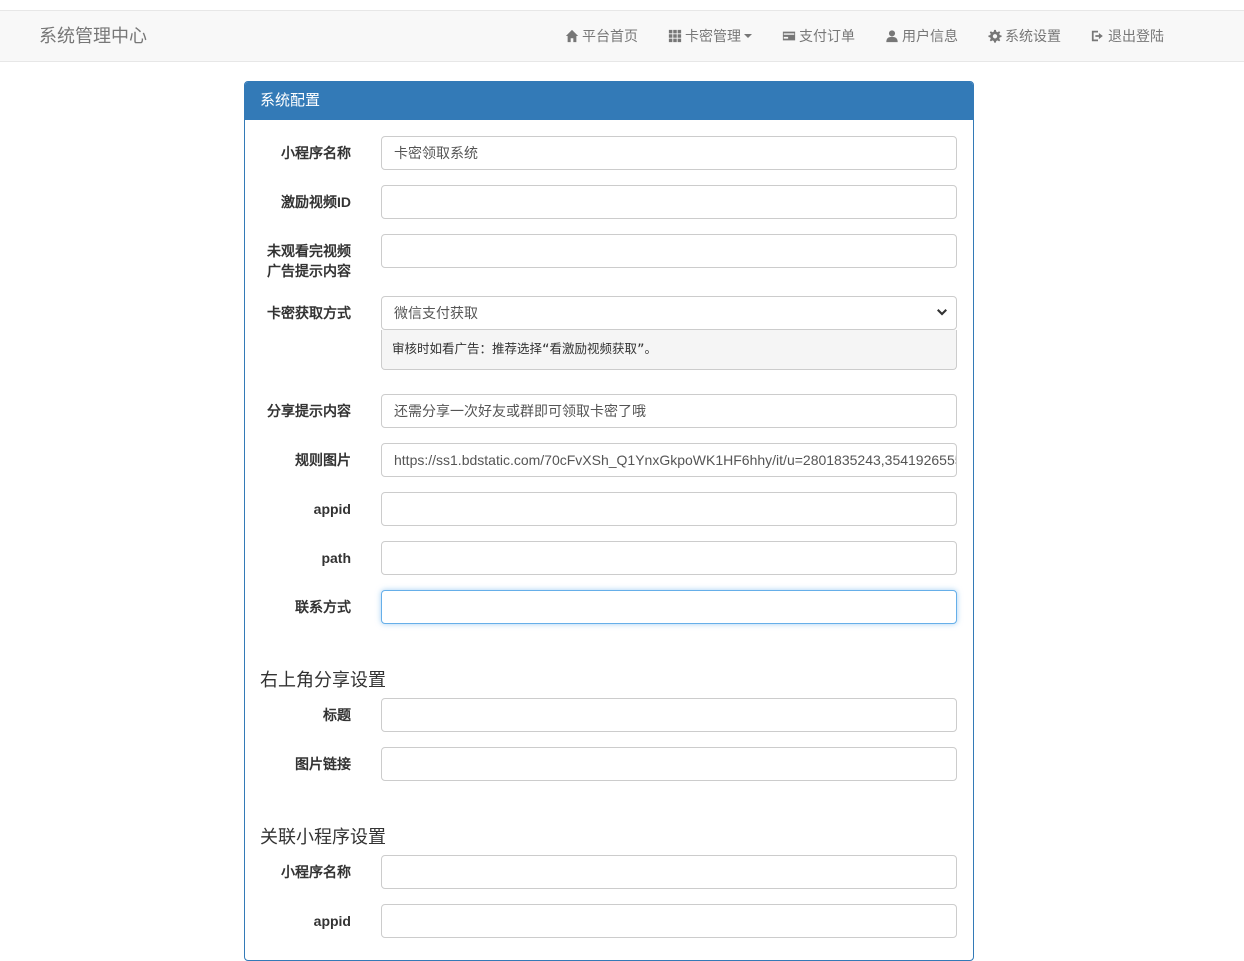 The width and height of the screenshot is (1244, 961). Describe the element at coordinates (669, 509) in the screenshot. I see `appid-input` at that location.